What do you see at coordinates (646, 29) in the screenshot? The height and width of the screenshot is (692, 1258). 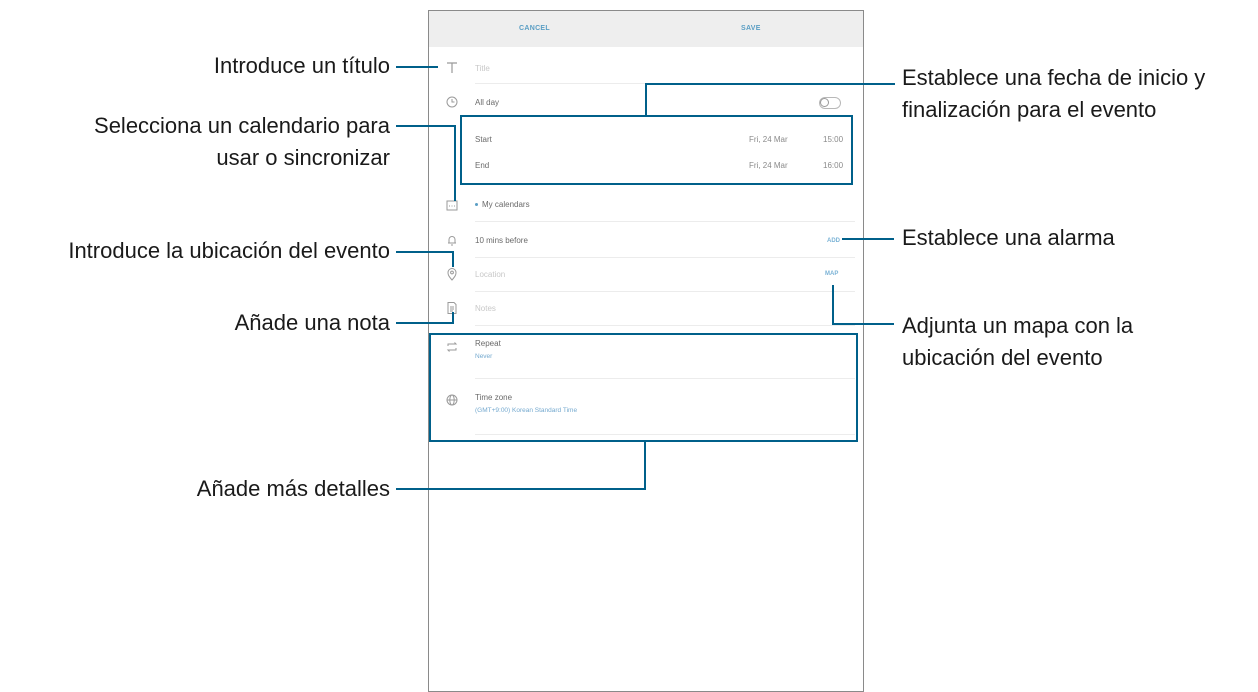 I see `header-bar: CANCEL SAVE` at bounding box center [646, 29].